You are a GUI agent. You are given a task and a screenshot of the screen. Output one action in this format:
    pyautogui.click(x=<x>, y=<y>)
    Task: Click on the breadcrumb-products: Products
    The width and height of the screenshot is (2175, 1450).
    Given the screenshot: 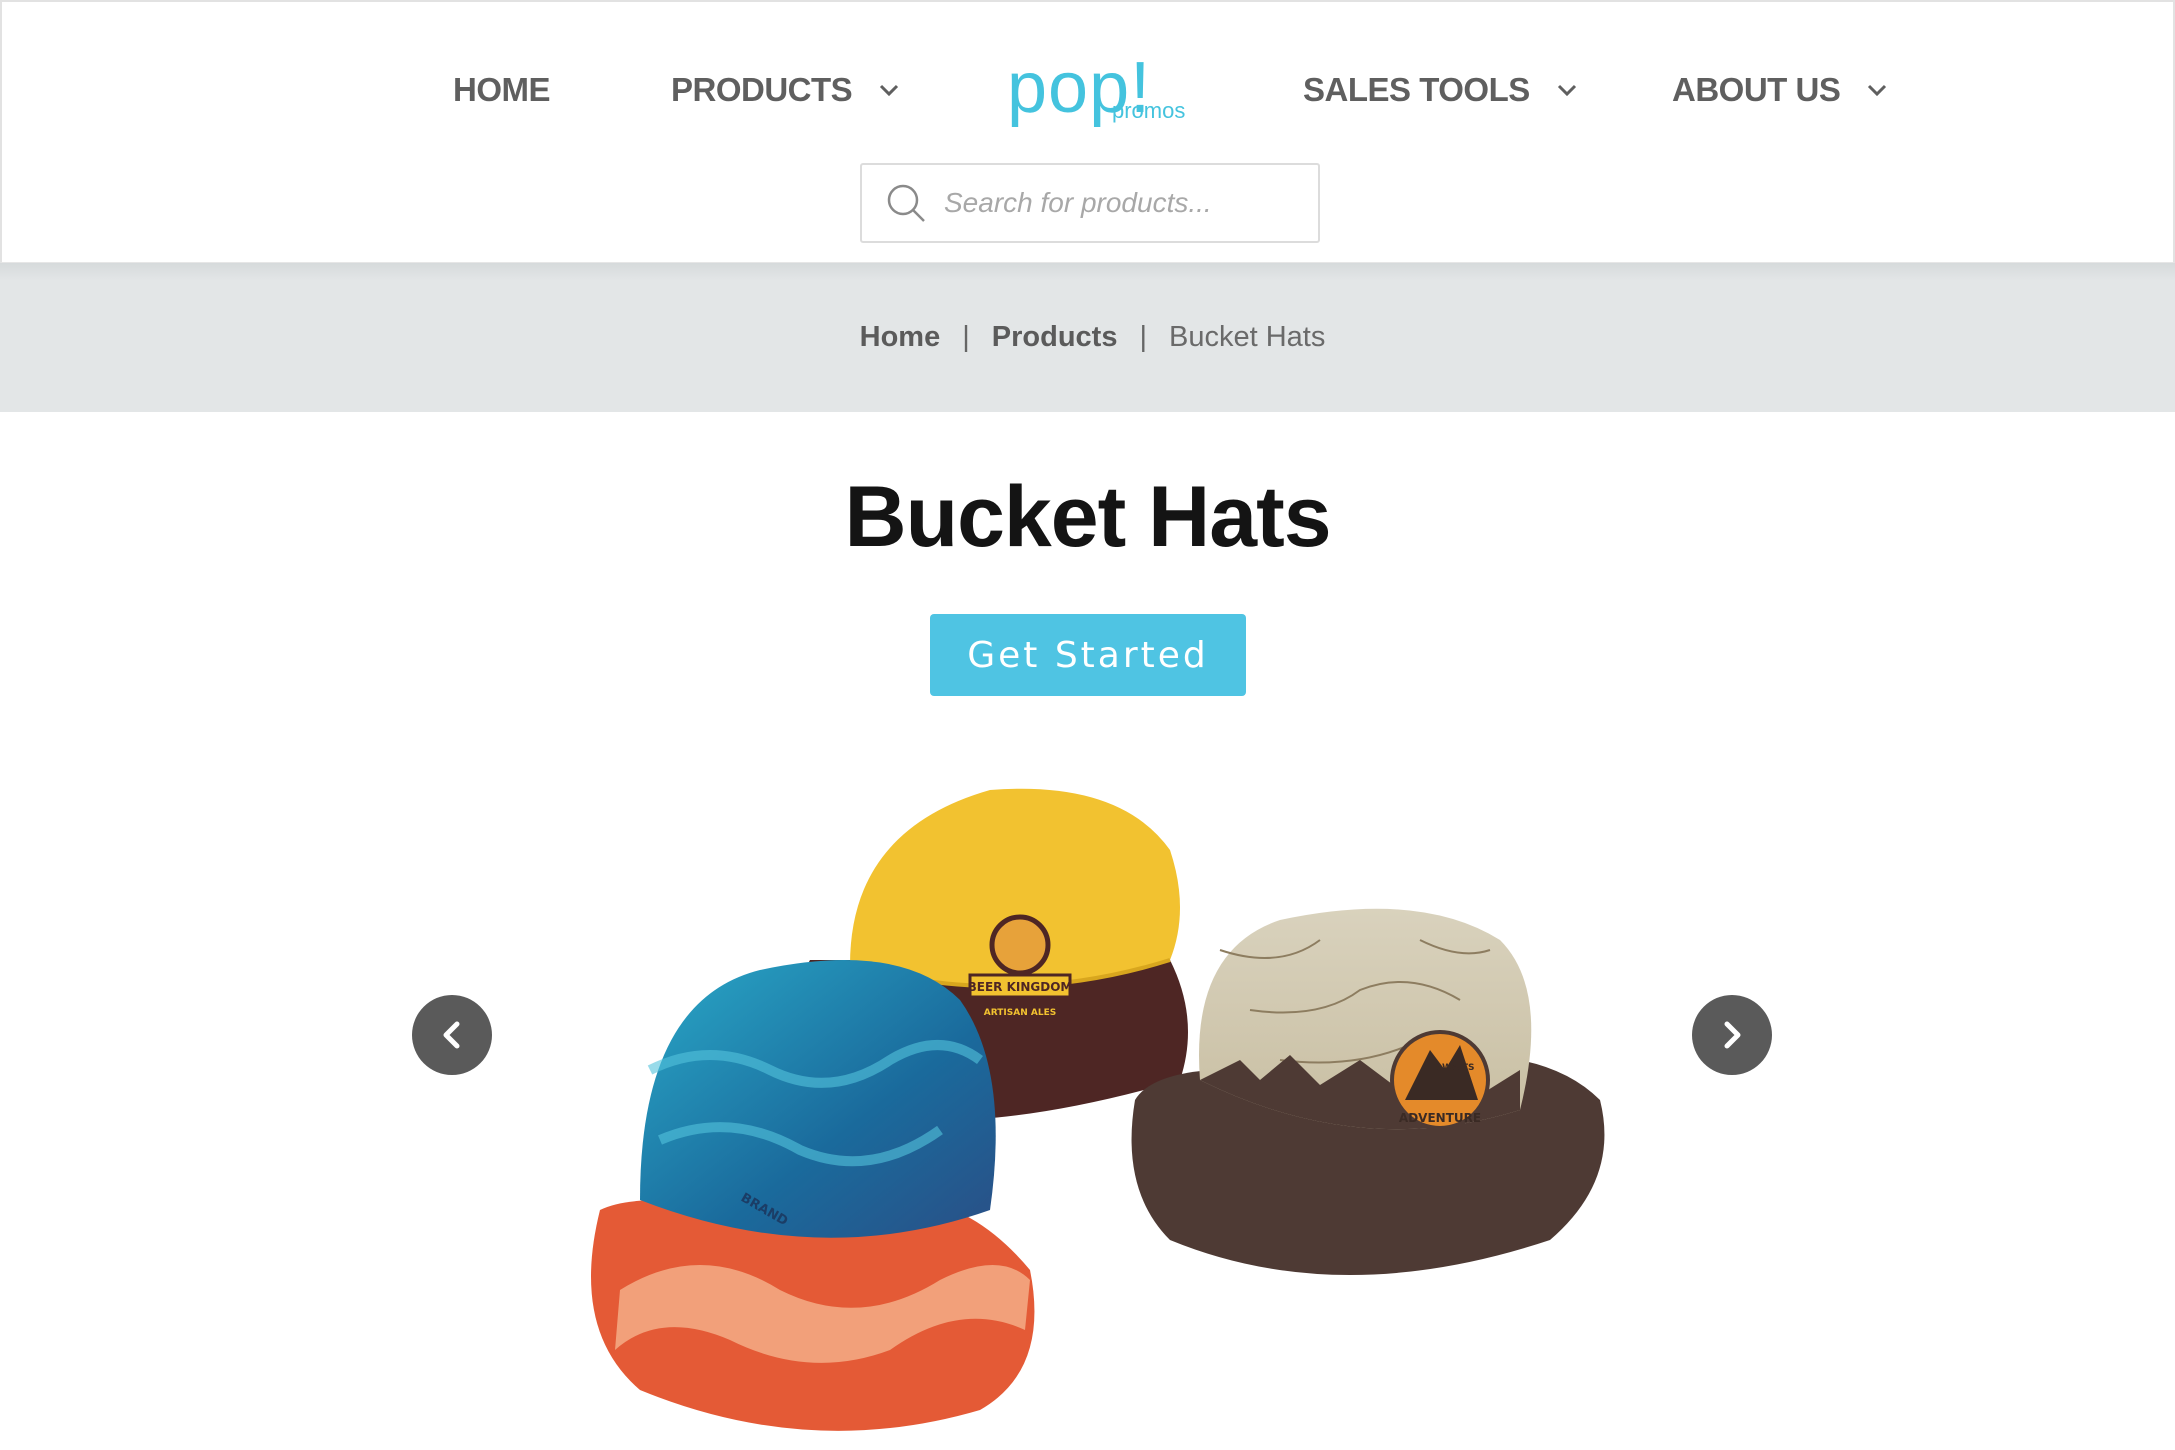 What is the action you would take?
    pyautogui.click(x=1055, y=337)
    